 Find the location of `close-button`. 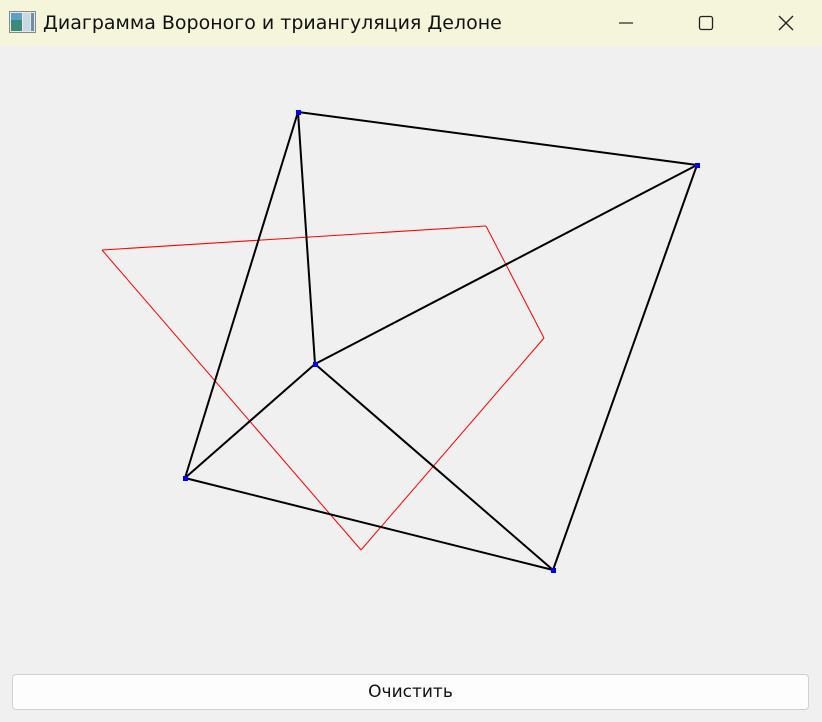

close-button is located at coordinates (786, 23).